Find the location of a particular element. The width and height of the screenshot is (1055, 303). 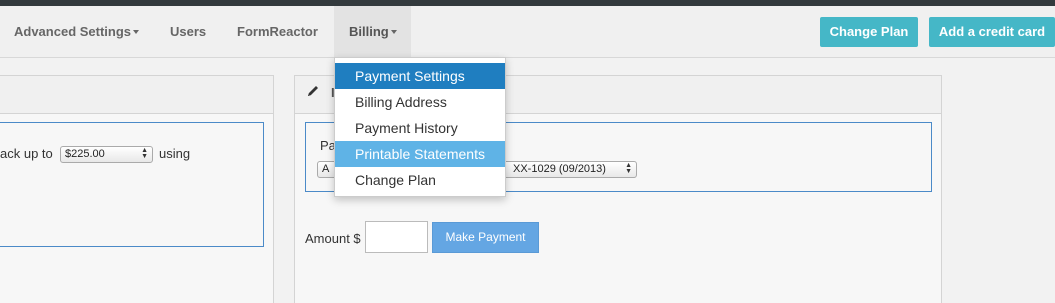

make-payment-button: Make Payment is located at coordinates (485, 237).